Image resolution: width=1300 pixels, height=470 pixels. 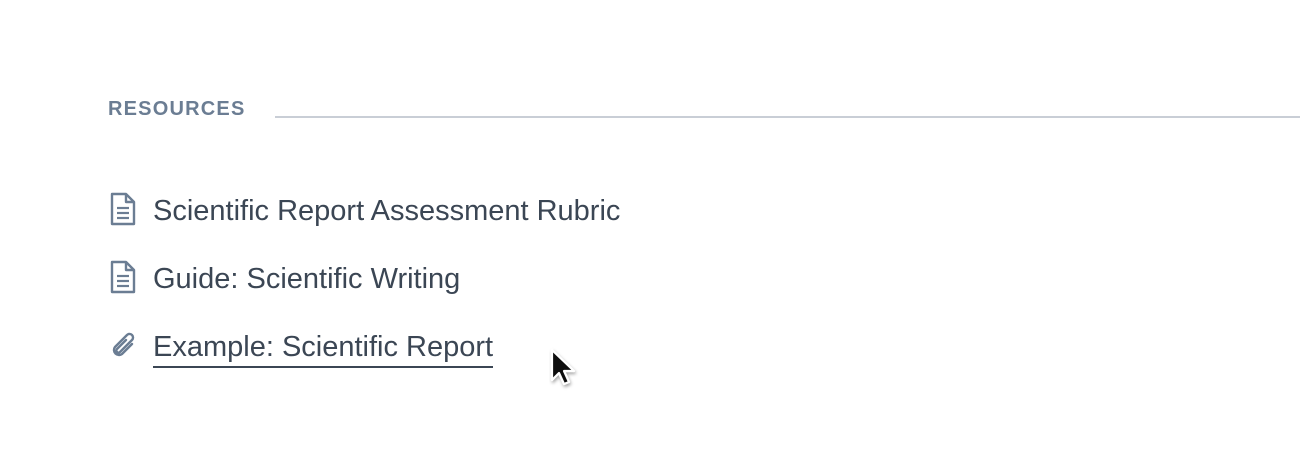 What do you see at coordinates (307, 279) in the screenshot?
I see `resource-label: Guide: Scientific Writing` at bounding box center [307, 279].